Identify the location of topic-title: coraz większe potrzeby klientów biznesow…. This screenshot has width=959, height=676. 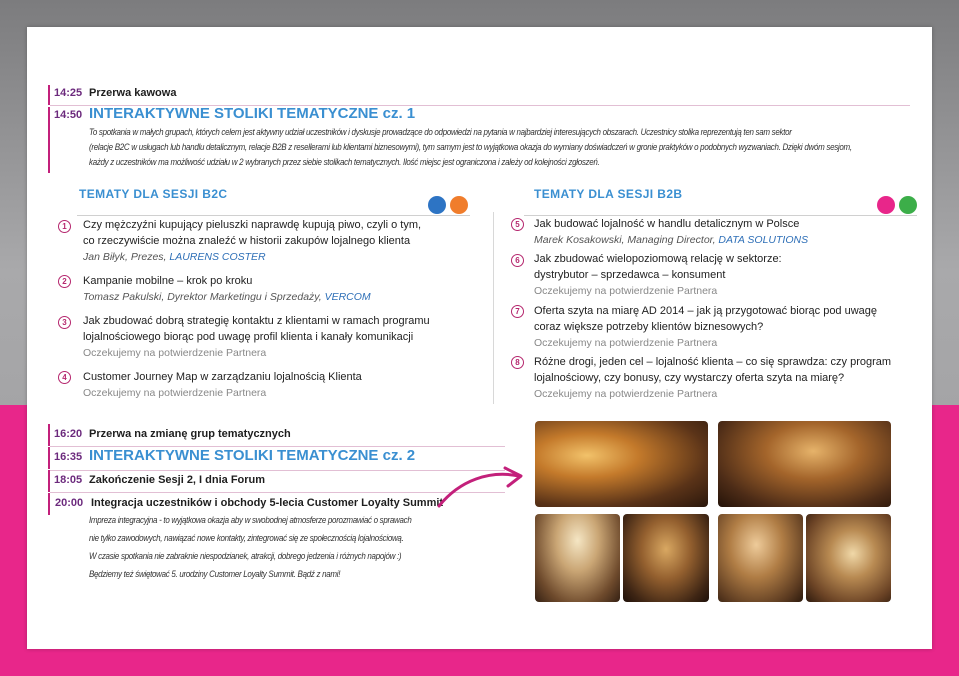
(649, 327).